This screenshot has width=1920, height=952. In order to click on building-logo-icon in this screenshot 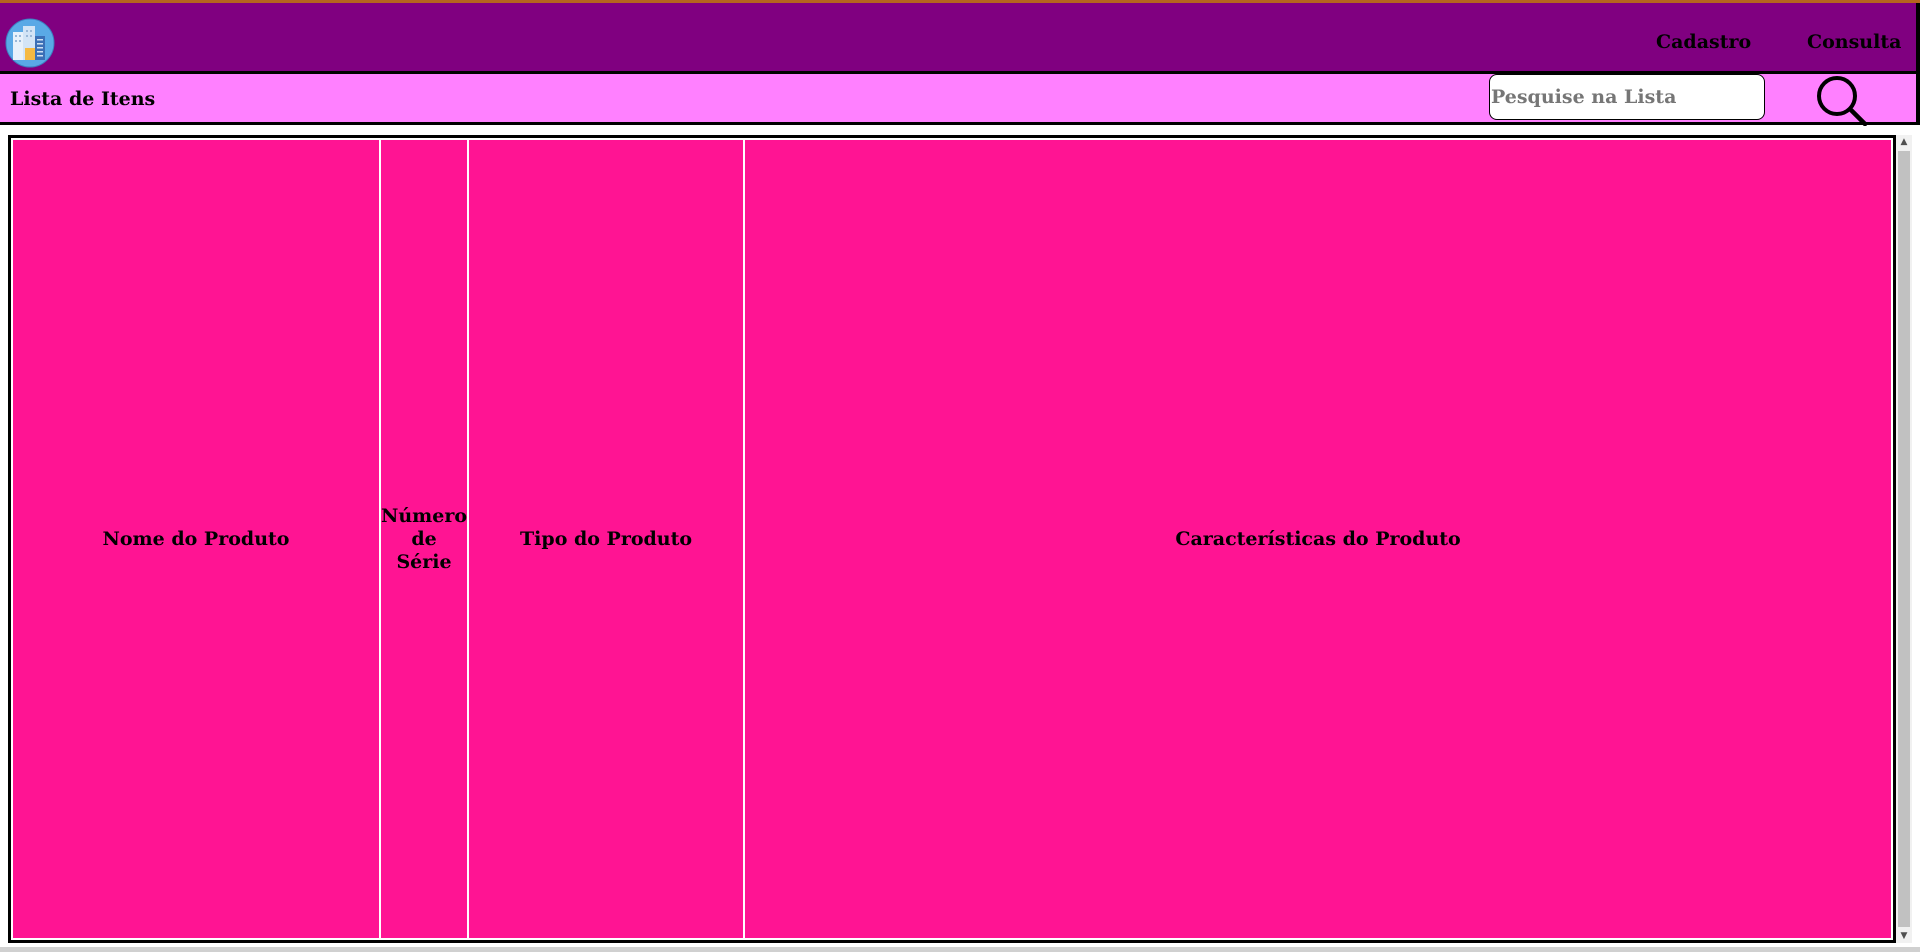, I will do `click(30, 43)`.